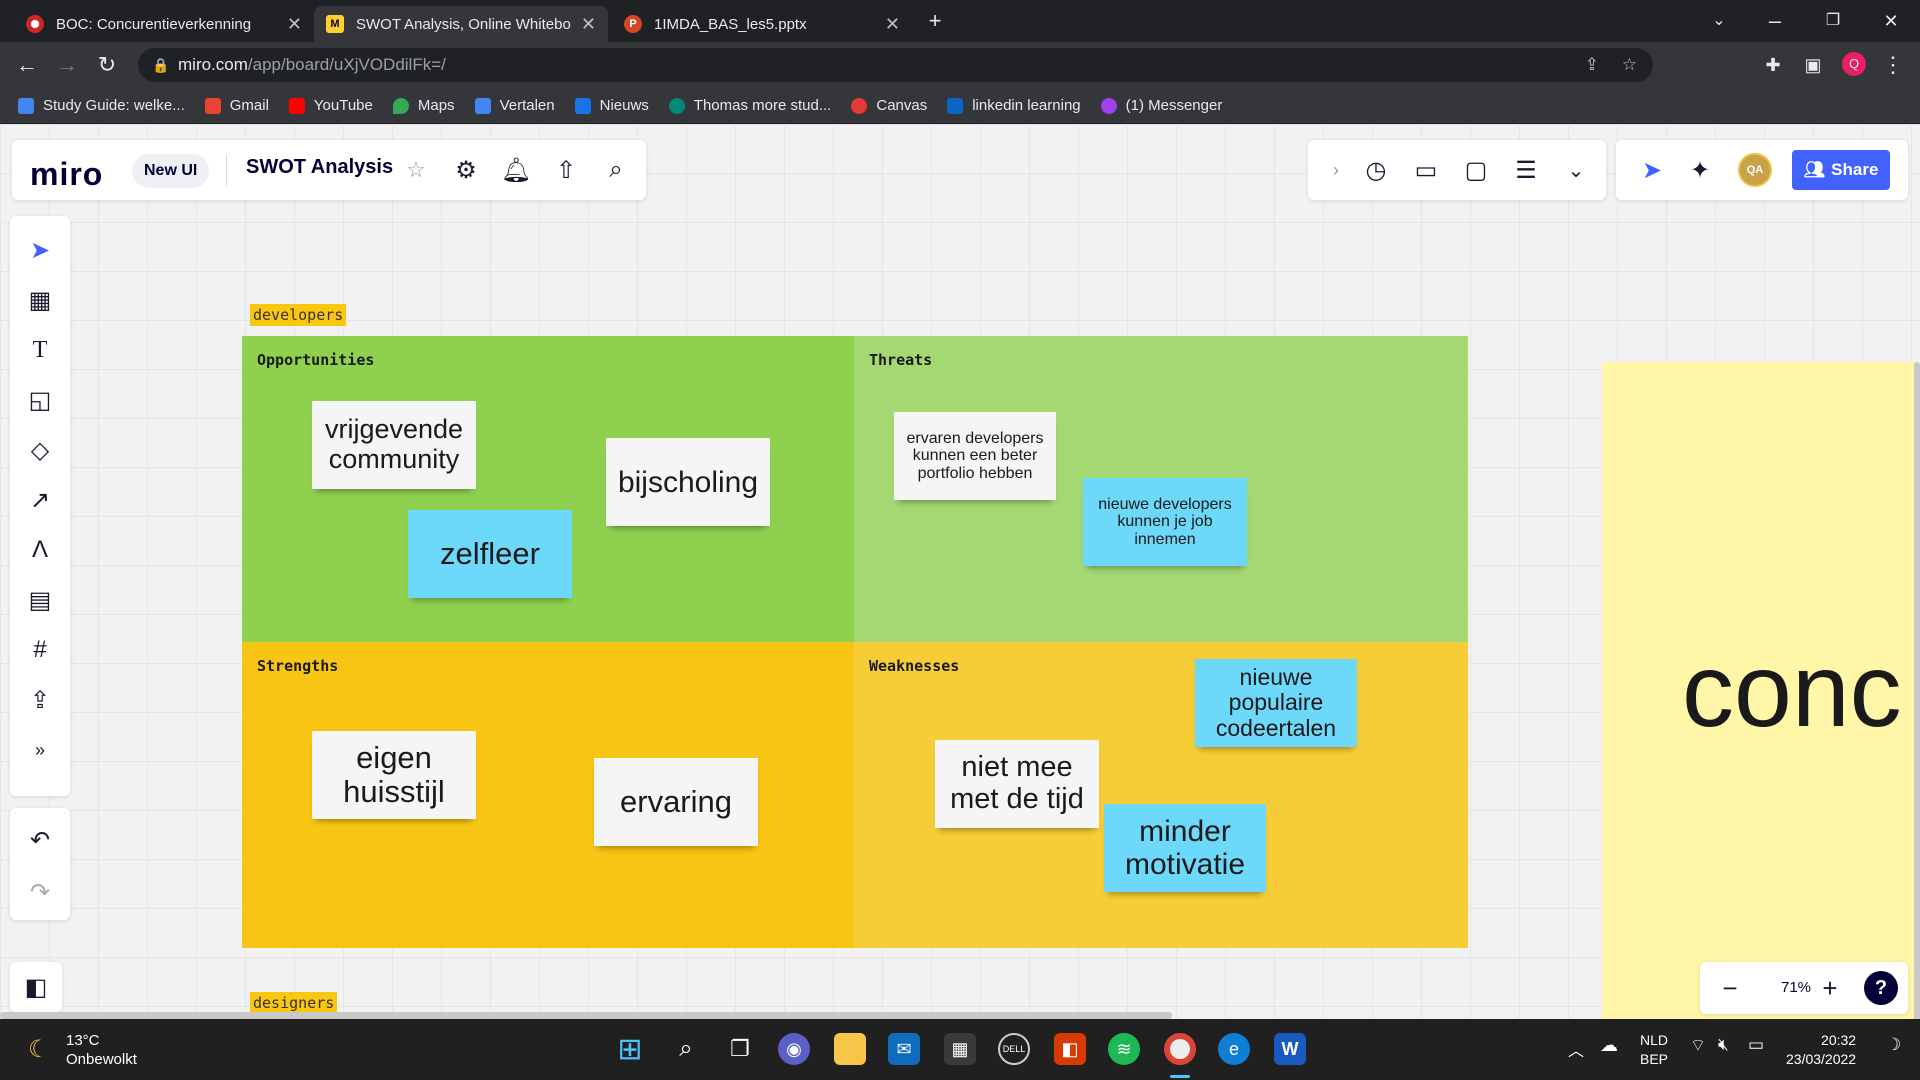 The image size is (1920, 1080). What do you see at coordinates (1124, 1049) in the screenshot?
I see `spotify-icon: ≋` at bounding box center [1124, 1049].